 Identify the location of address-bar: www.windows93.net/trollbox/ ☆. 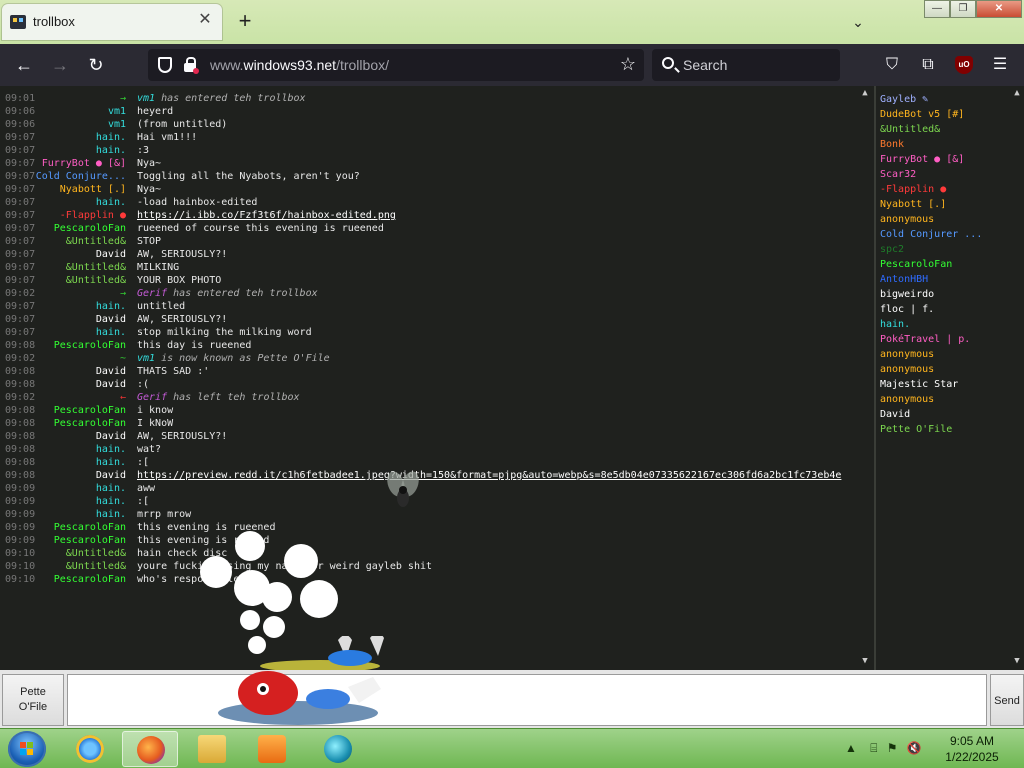
(396, 65).